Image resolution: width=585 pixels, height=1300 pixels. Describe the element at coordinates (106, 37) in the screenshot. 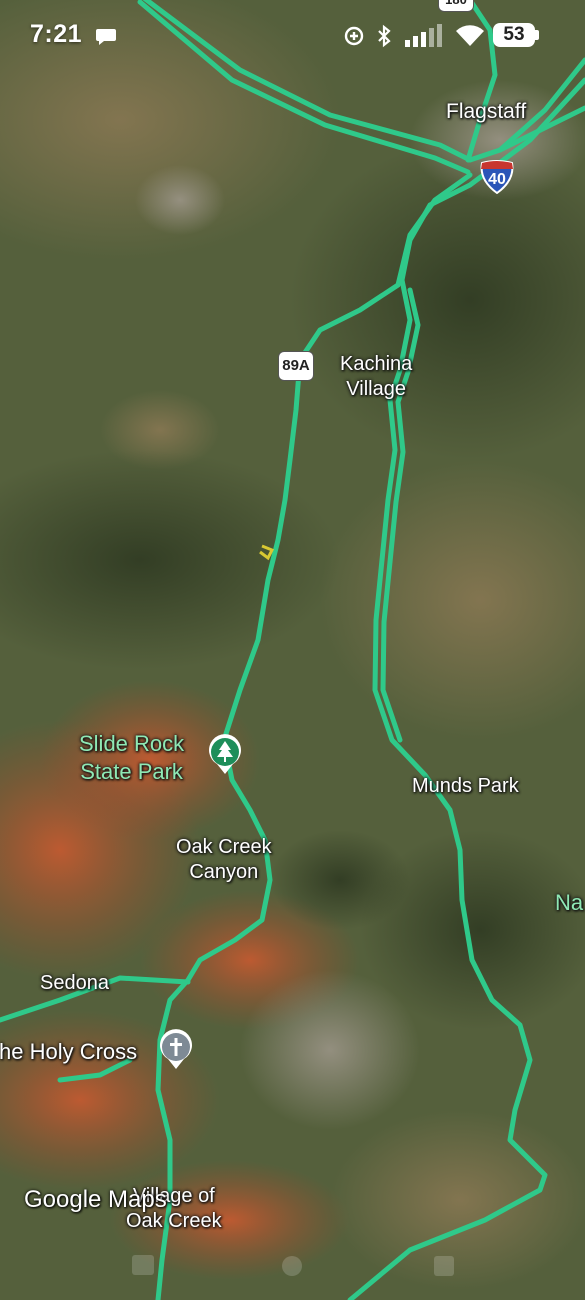

I see `chat-bubble-icon` at that location.